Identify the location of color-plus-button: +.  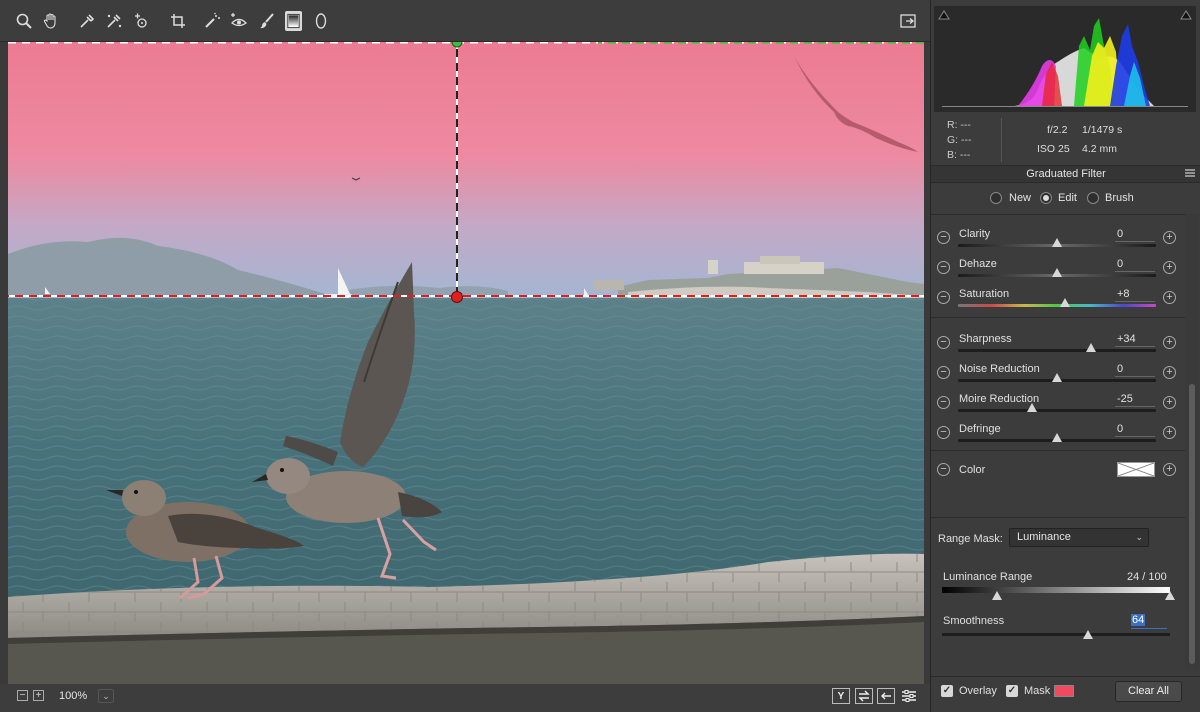
(1169, 469).